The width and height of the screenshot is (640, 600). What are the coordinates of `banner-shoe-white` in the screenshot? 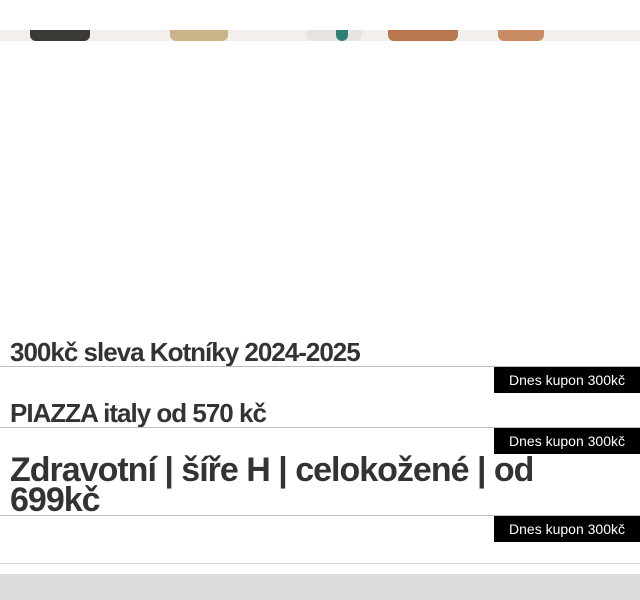 It's located at (334, 35).